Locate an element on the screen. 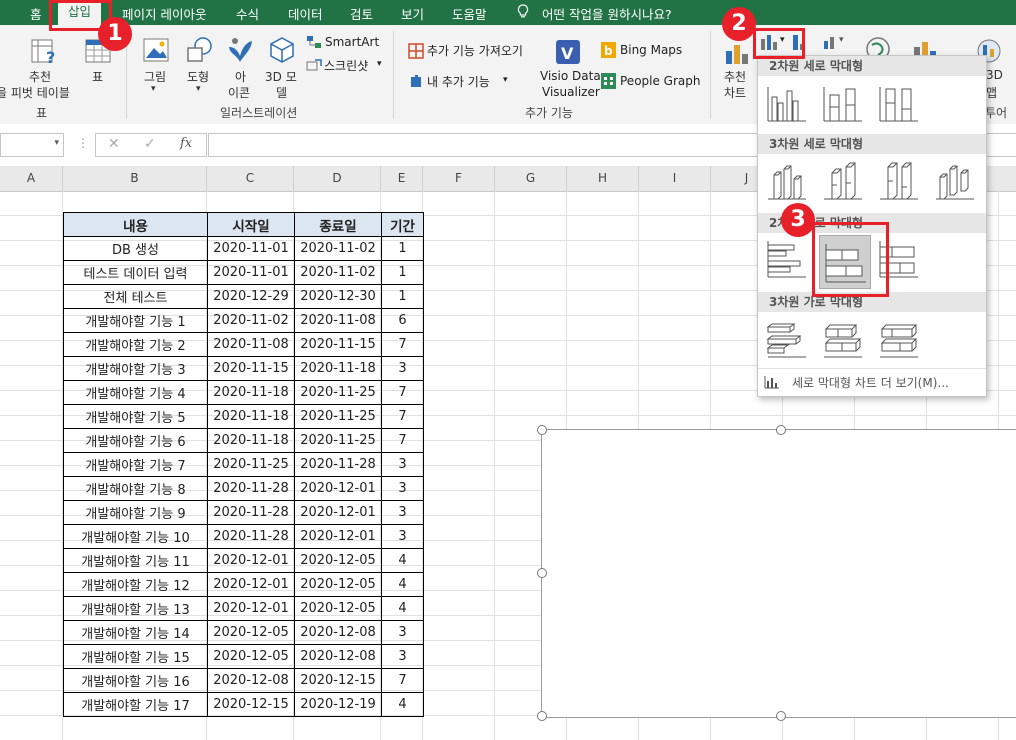 This screenshot has width=1016, height=740. 3d-stacked-column-icon is located at coordinates (843, 181).